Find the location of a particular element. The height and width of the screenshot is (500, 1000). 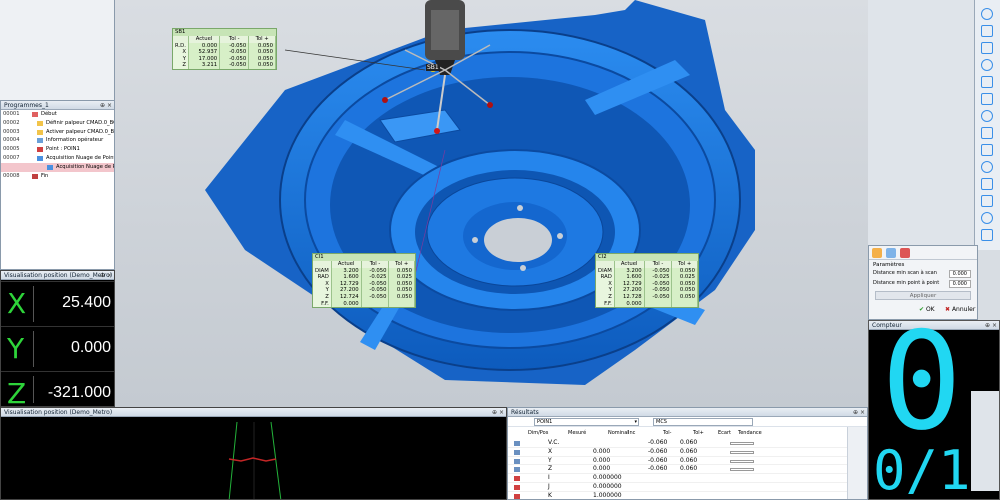

table-cell: R.D. is located at coordinates (181, 46).